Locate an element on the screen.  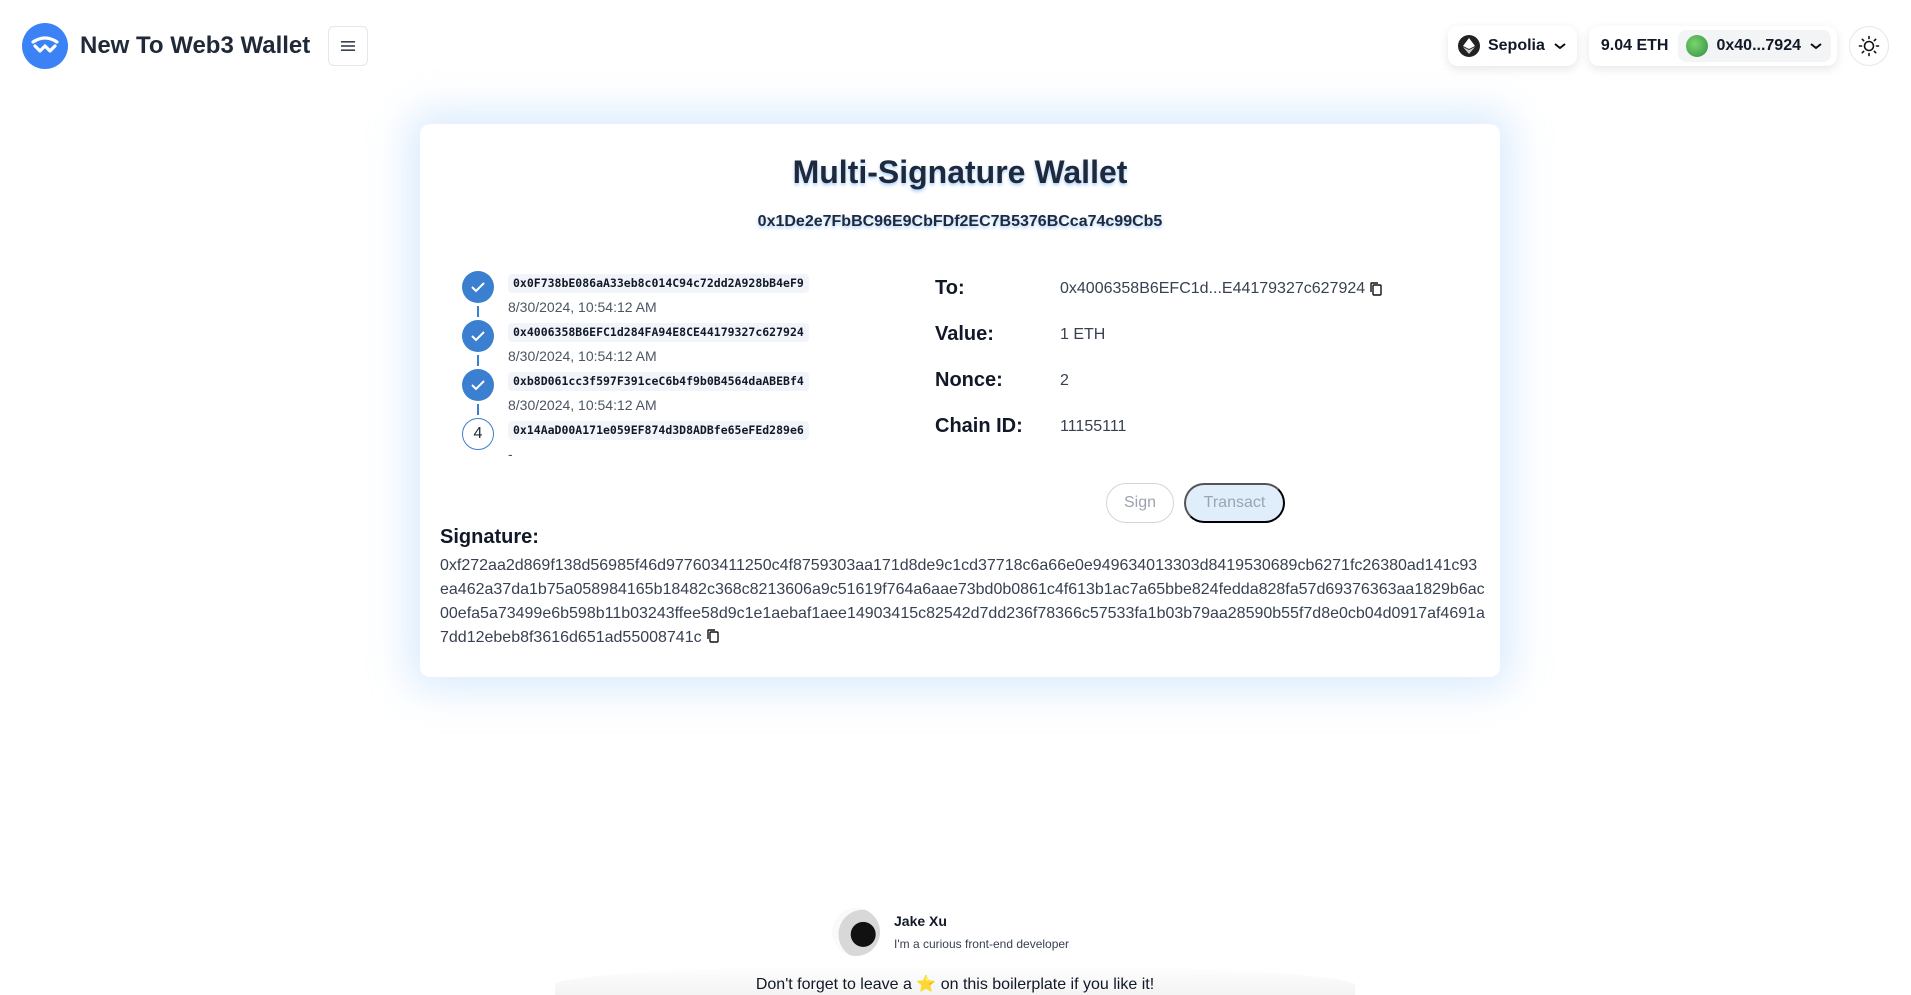
menu-button is located at coordinates (348, 46).